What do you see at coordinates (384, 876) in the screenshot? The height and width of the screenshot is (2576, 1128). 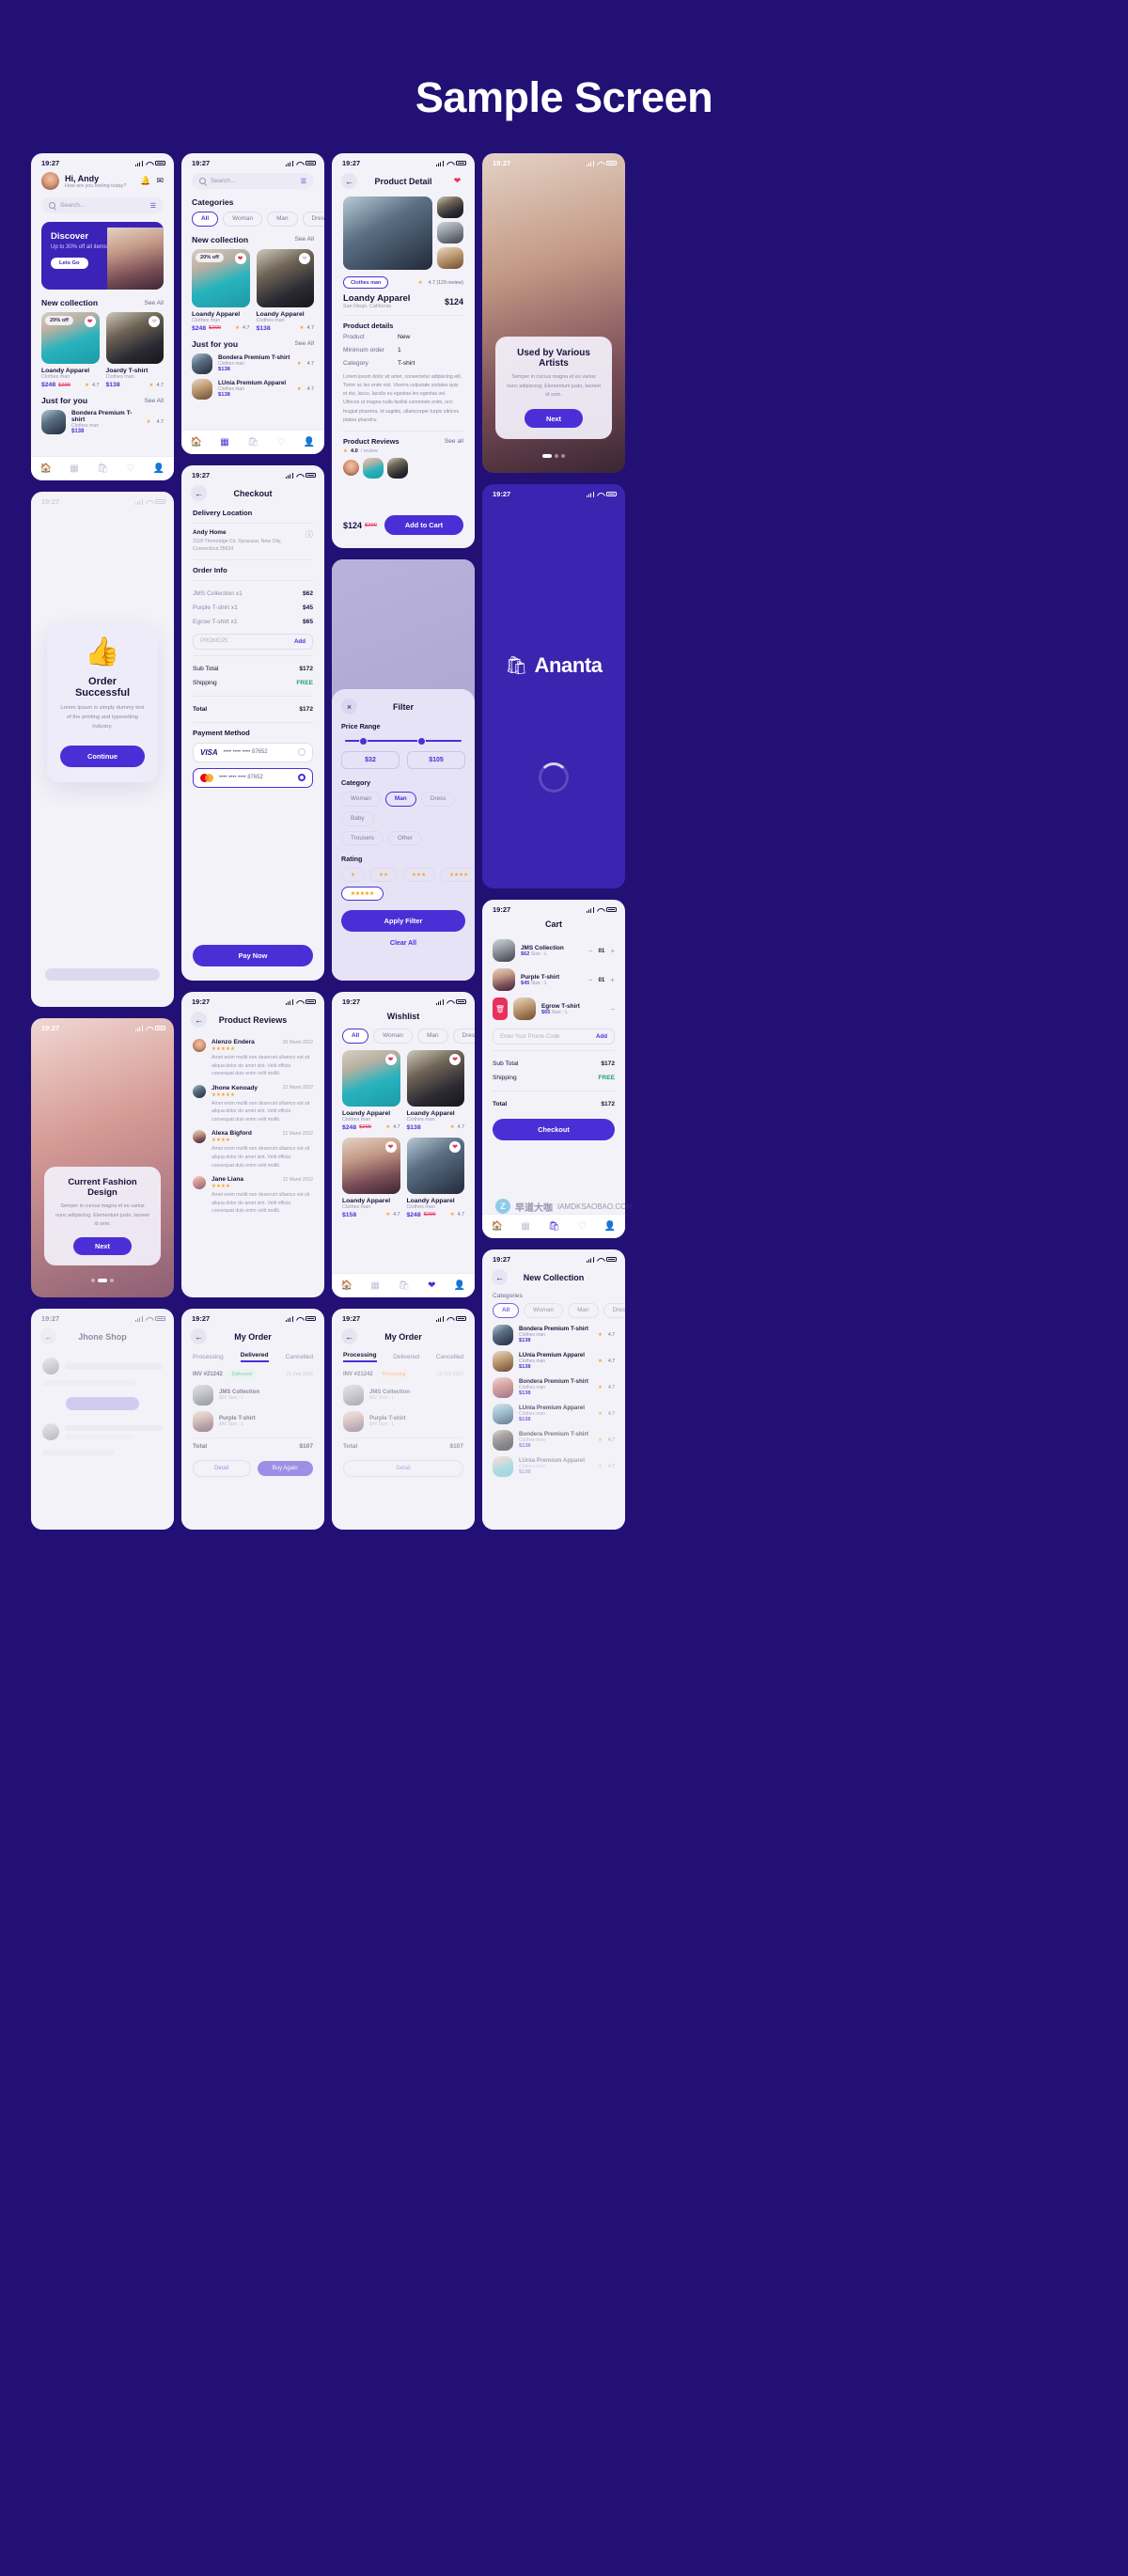 I see `rating-chip-2: ★★` at bounding box center [384, 876].